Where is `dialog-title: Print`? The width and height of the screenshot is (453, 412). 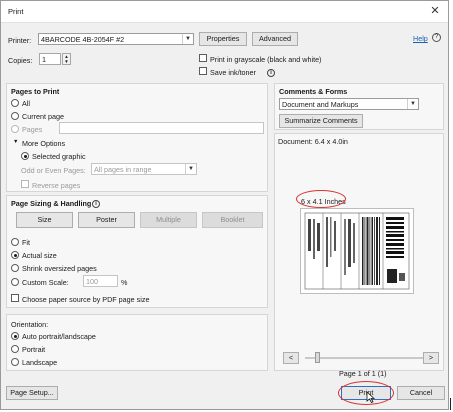
dialog-title: Print is located at coordinates (16, 11).